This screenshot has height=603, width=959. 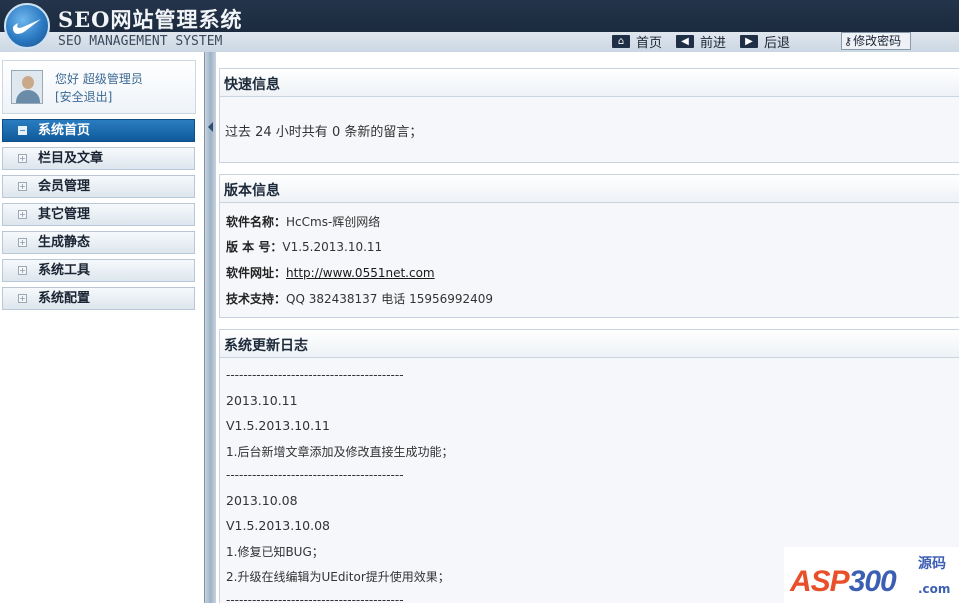 I want to click on quick-info-panel: 快速信息 过去 24 小时共有 0 条新的留言；, so click(x=589, y=115).